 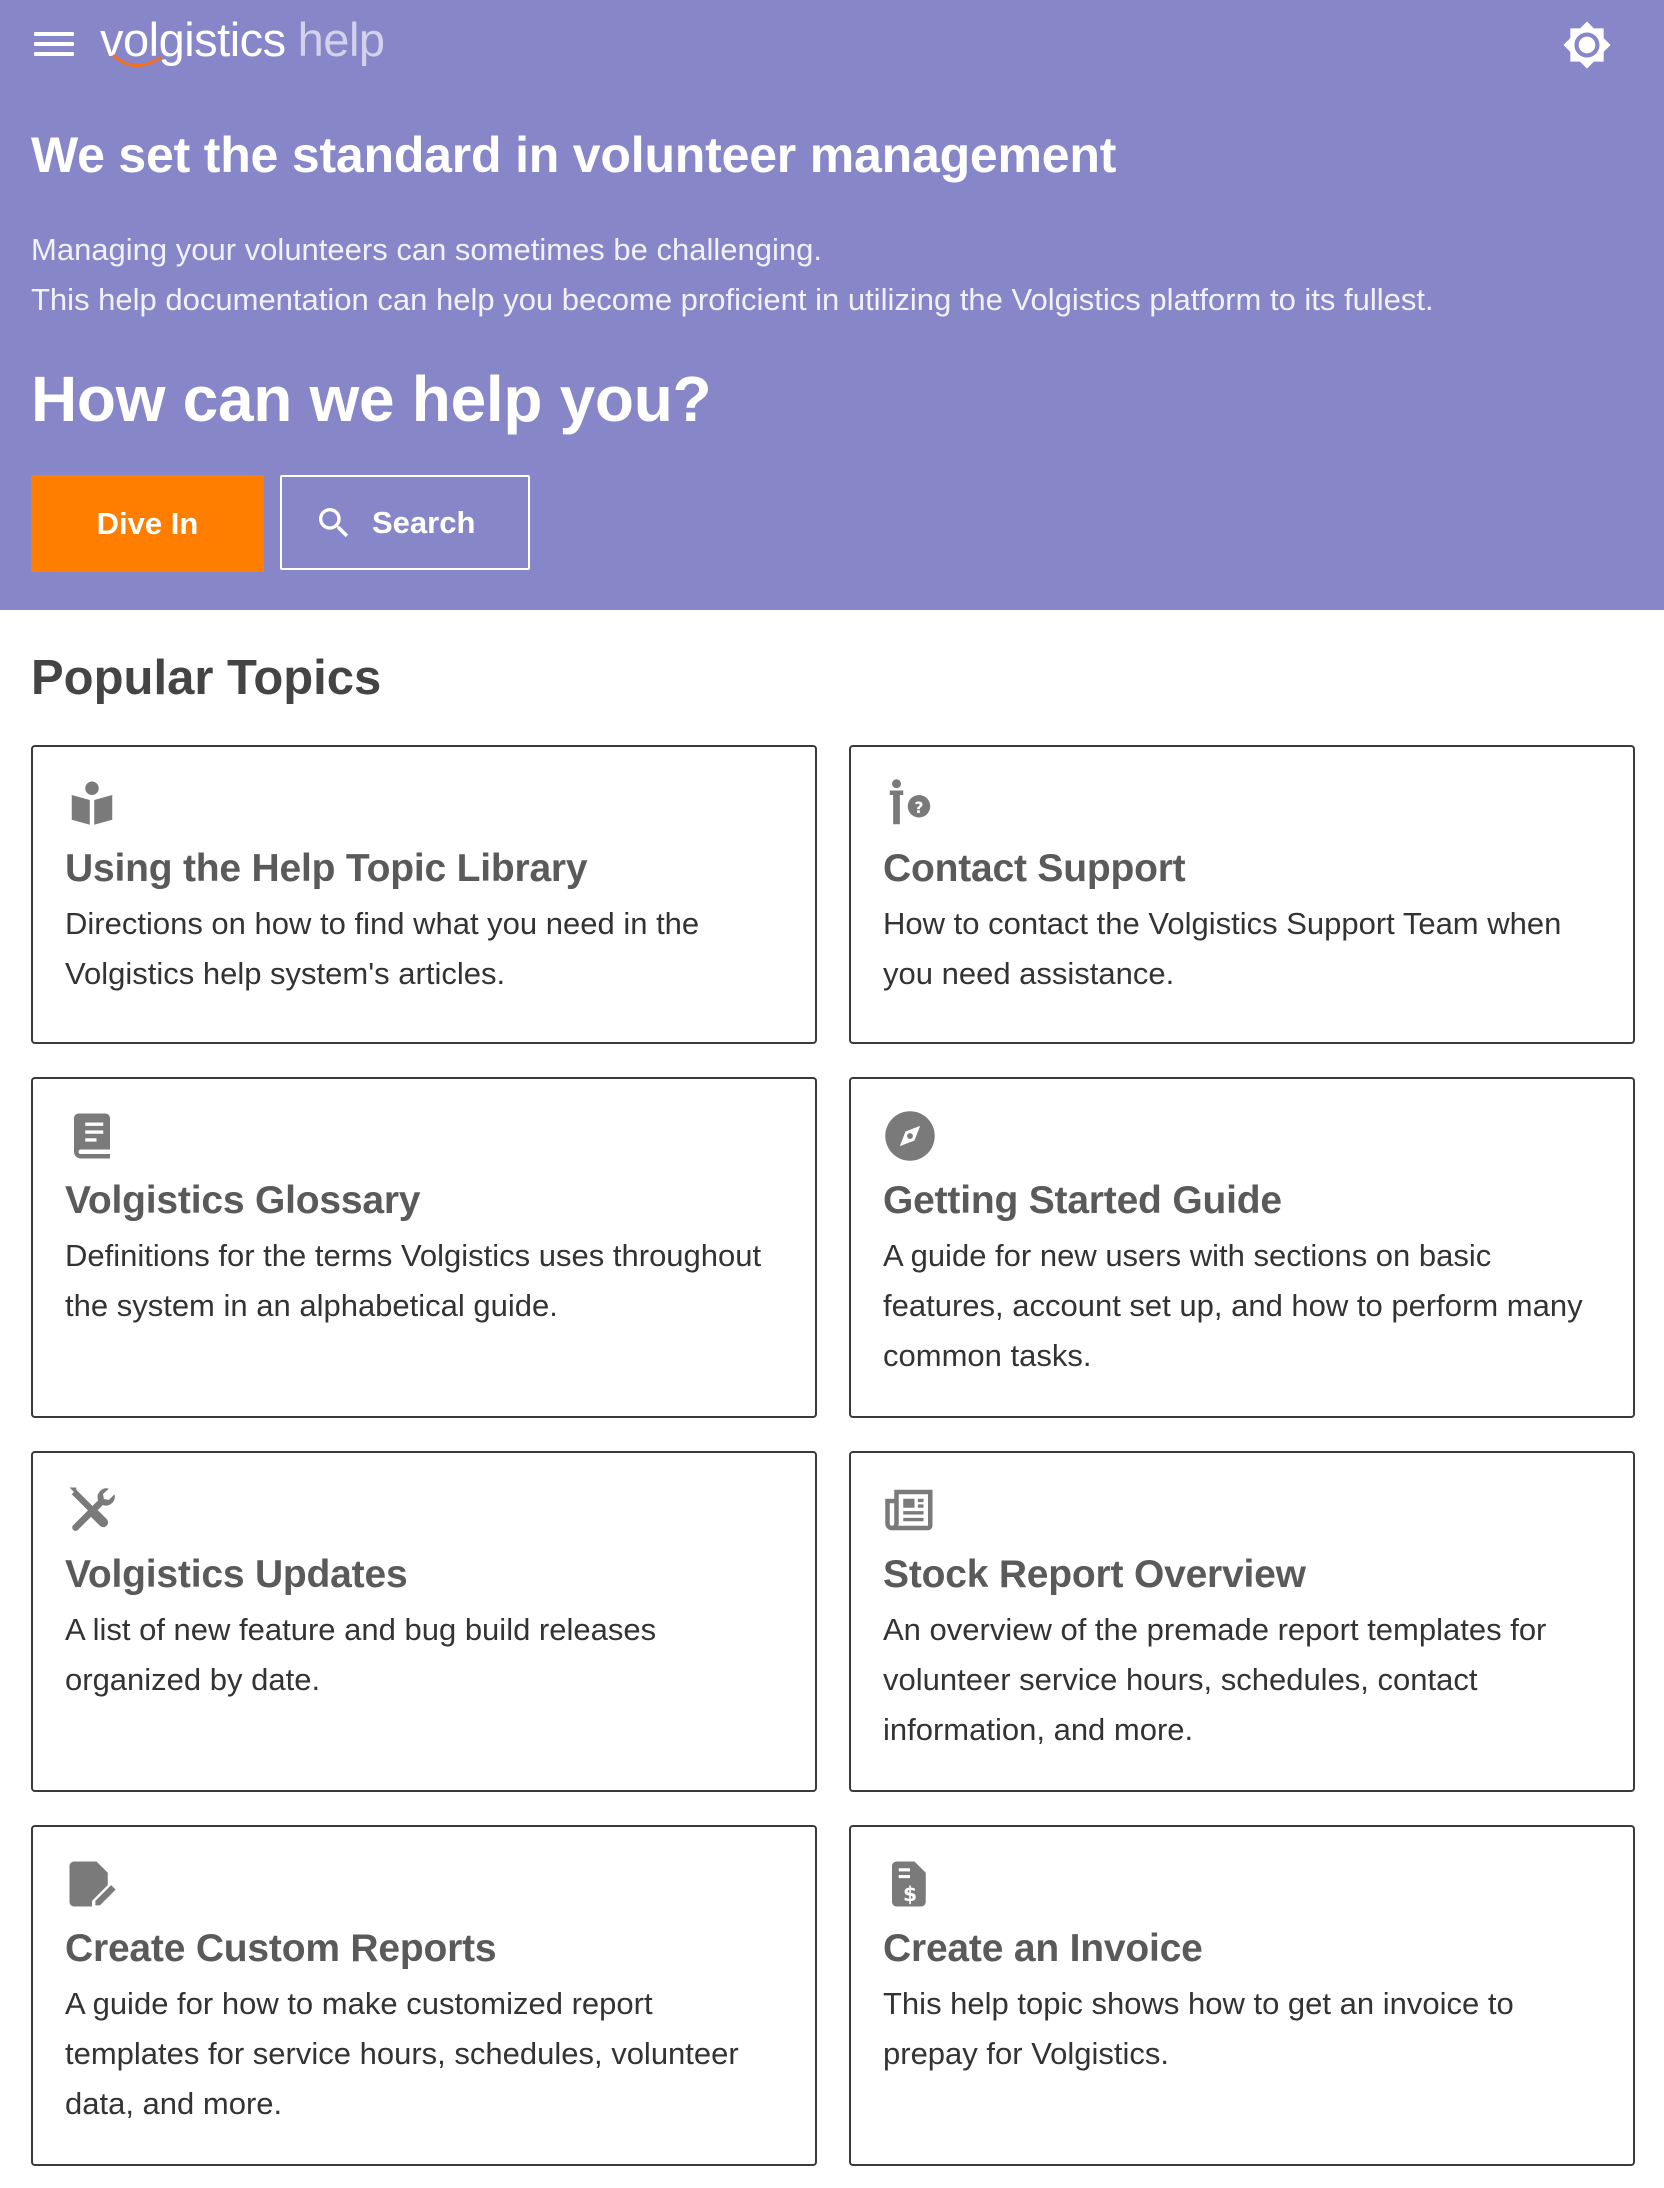 What do you see at coordinates (243, 1200) in the screenshot?
I see `card-title: Volgistics Glossary` at bounding box center [243, 1200].